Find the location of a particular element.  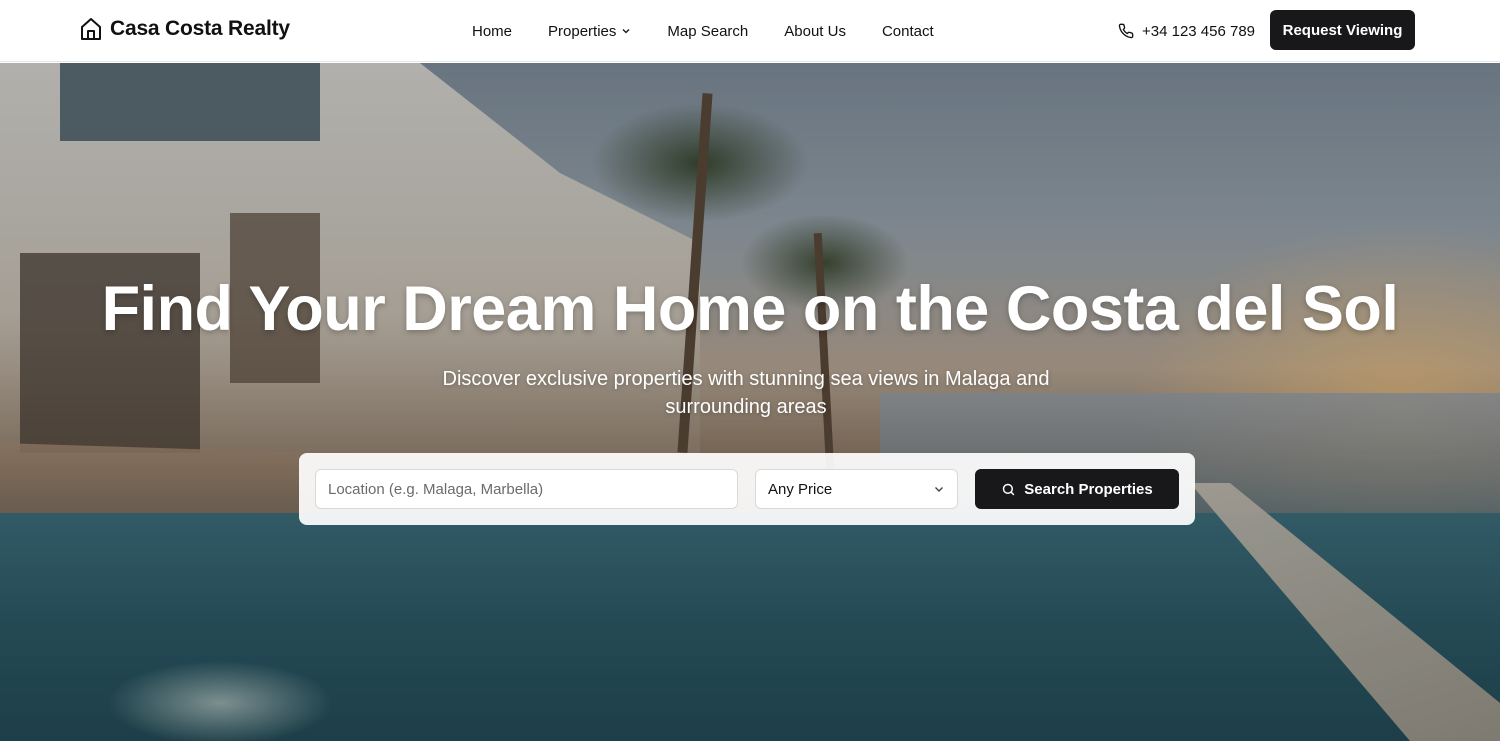

nav-item-properties: Properties is located at coordinates (589, 31).